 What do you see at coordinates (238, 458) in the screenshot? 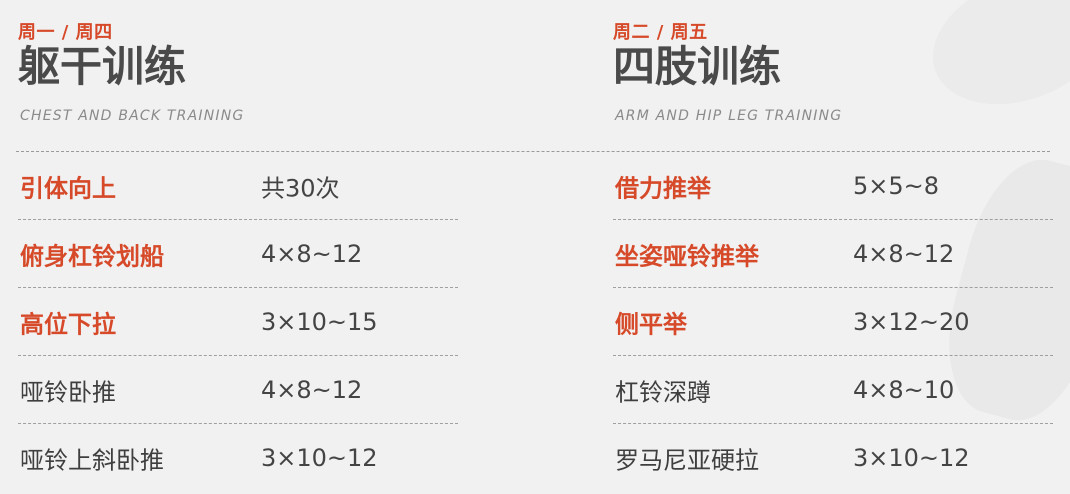
I see `exercise-row: 哑铃上斜卧推 3×10~12` at bounding box center [238, 458].